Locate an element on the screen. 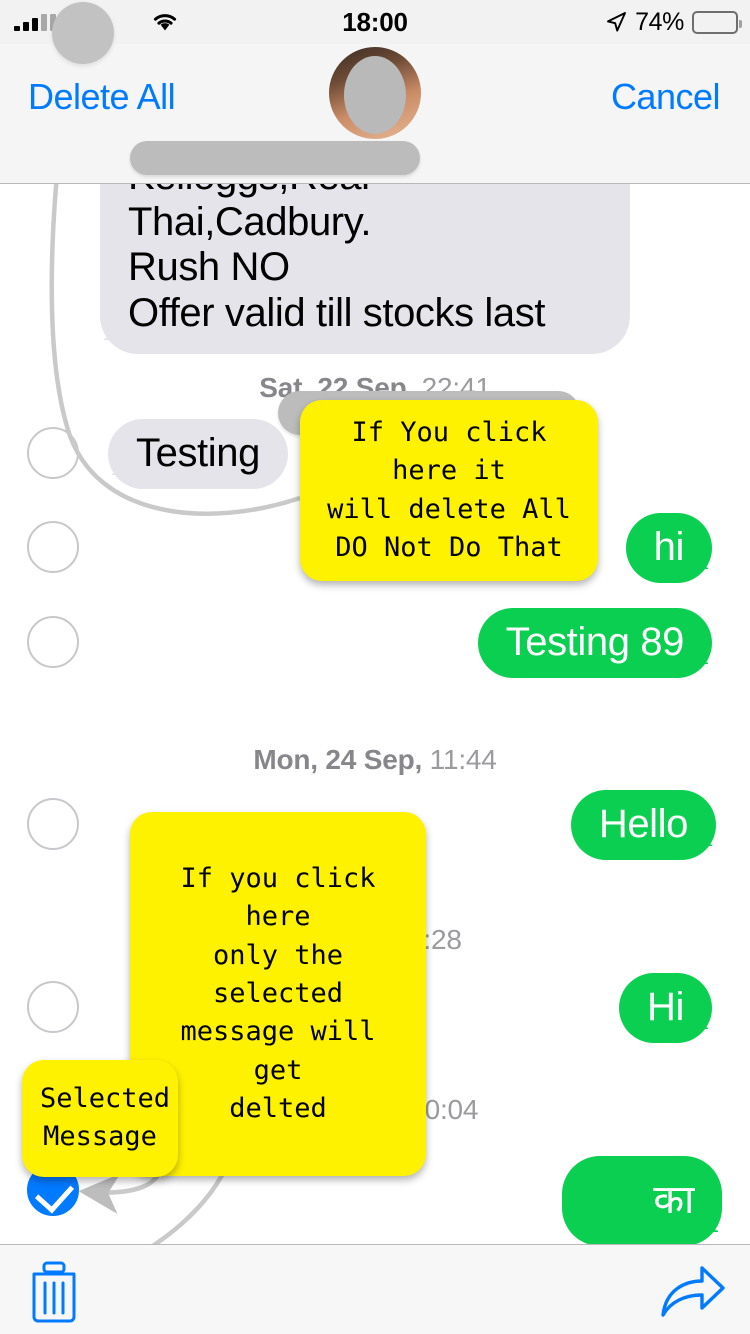  message-checkbox-hello is located at coordinates (53, 824).